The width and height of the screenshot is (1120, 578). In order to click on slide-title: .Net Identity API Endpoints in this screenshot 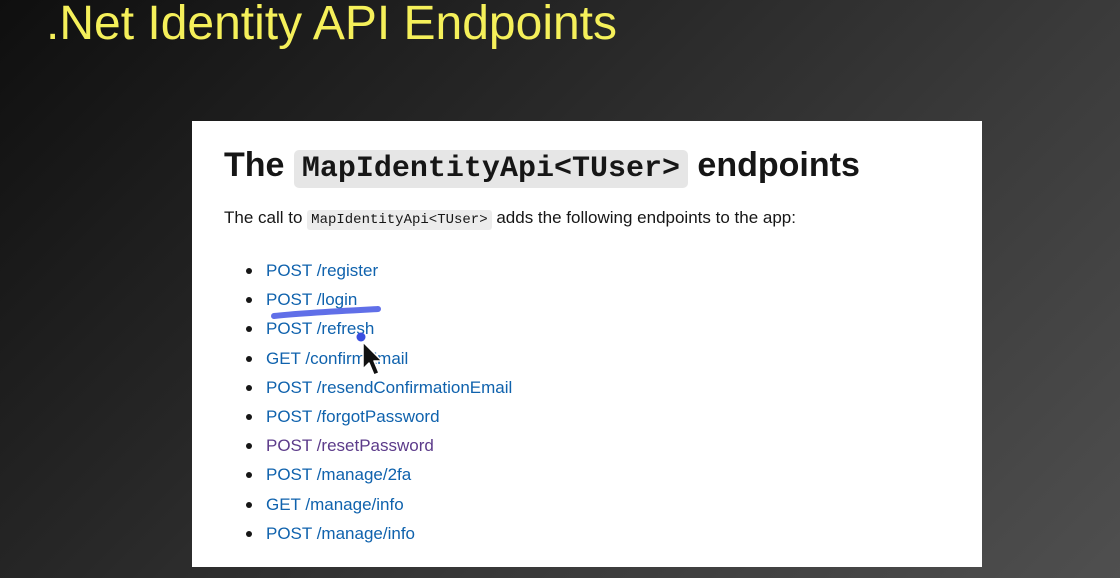, I will do `click(332, 25)`.